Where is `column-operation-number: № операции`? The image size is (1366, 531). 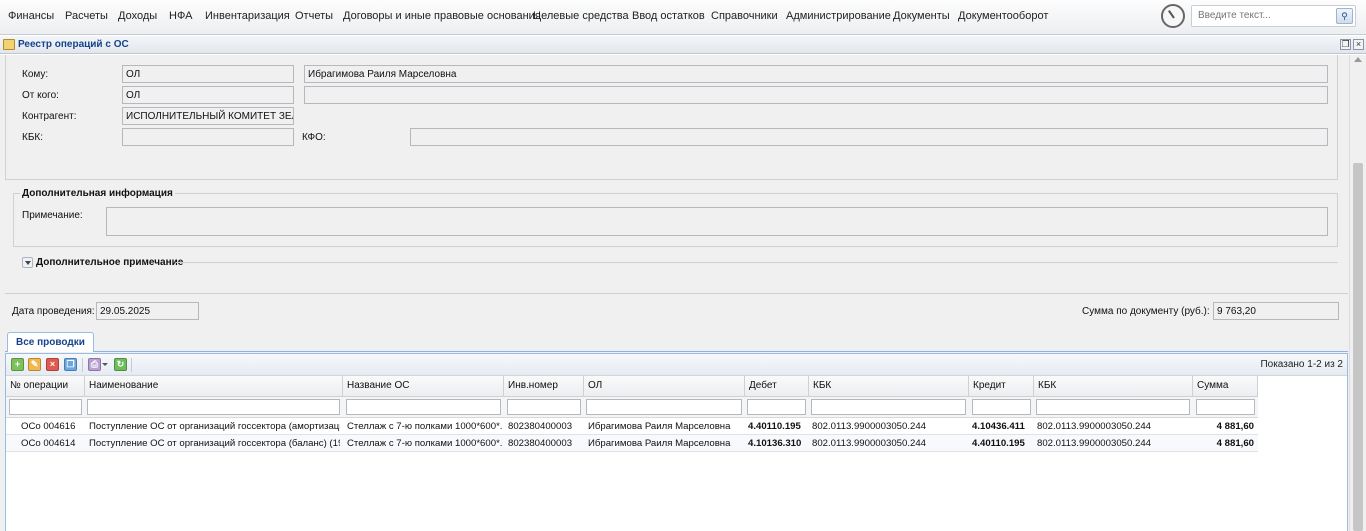 column-operation-number: № операции is located at coordinates (45, 386).